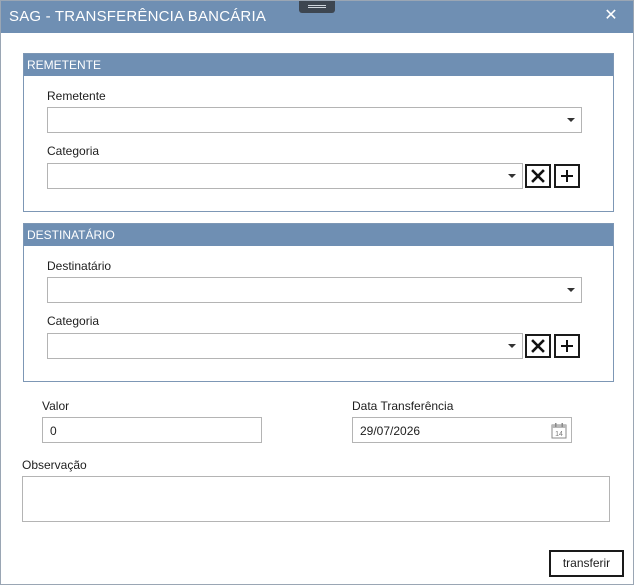 The width and height of the screenshot is (634, 585). I want to click on valor-label: Valor, so click(56, 406).